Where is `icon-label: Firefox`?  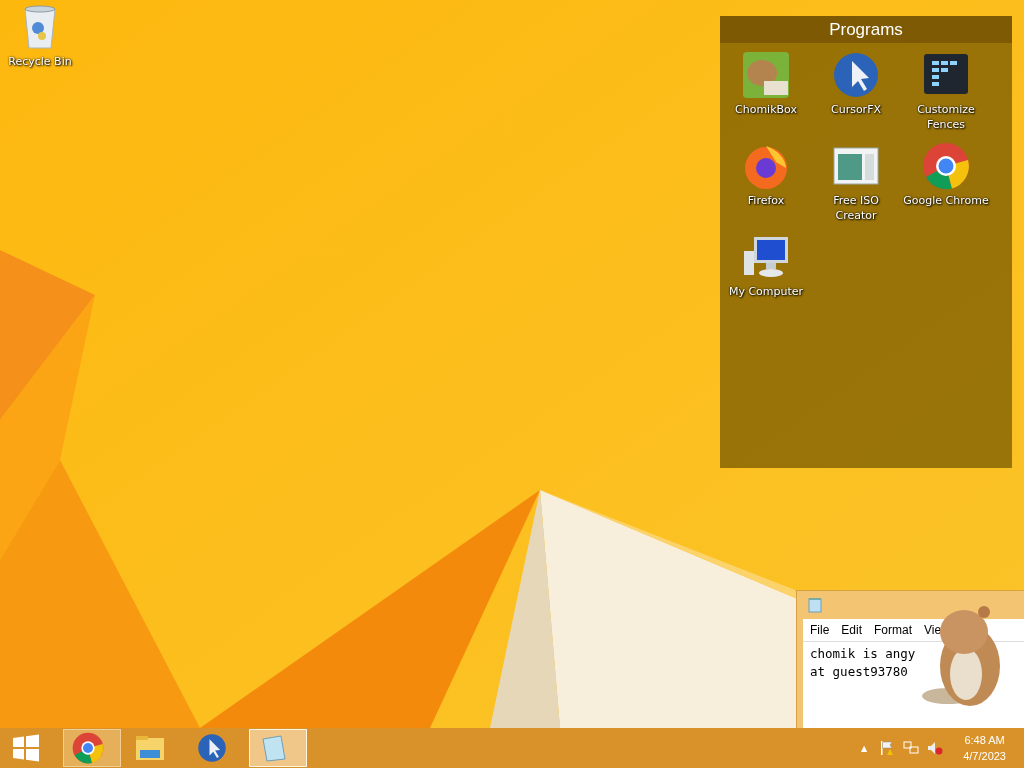 icon-label: Firefox is located at coordinates (766, 200).